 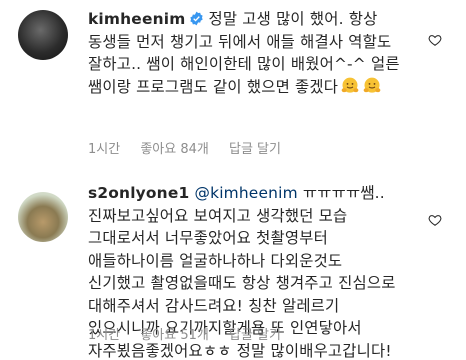 What do you see at coordinates (244, 64) in the screenshot?
I see `comment-text-line: 잘하고.. 쌤이 해인이한테 많이 배웠어^-^ 얼른` at bounding box center [244, 64].